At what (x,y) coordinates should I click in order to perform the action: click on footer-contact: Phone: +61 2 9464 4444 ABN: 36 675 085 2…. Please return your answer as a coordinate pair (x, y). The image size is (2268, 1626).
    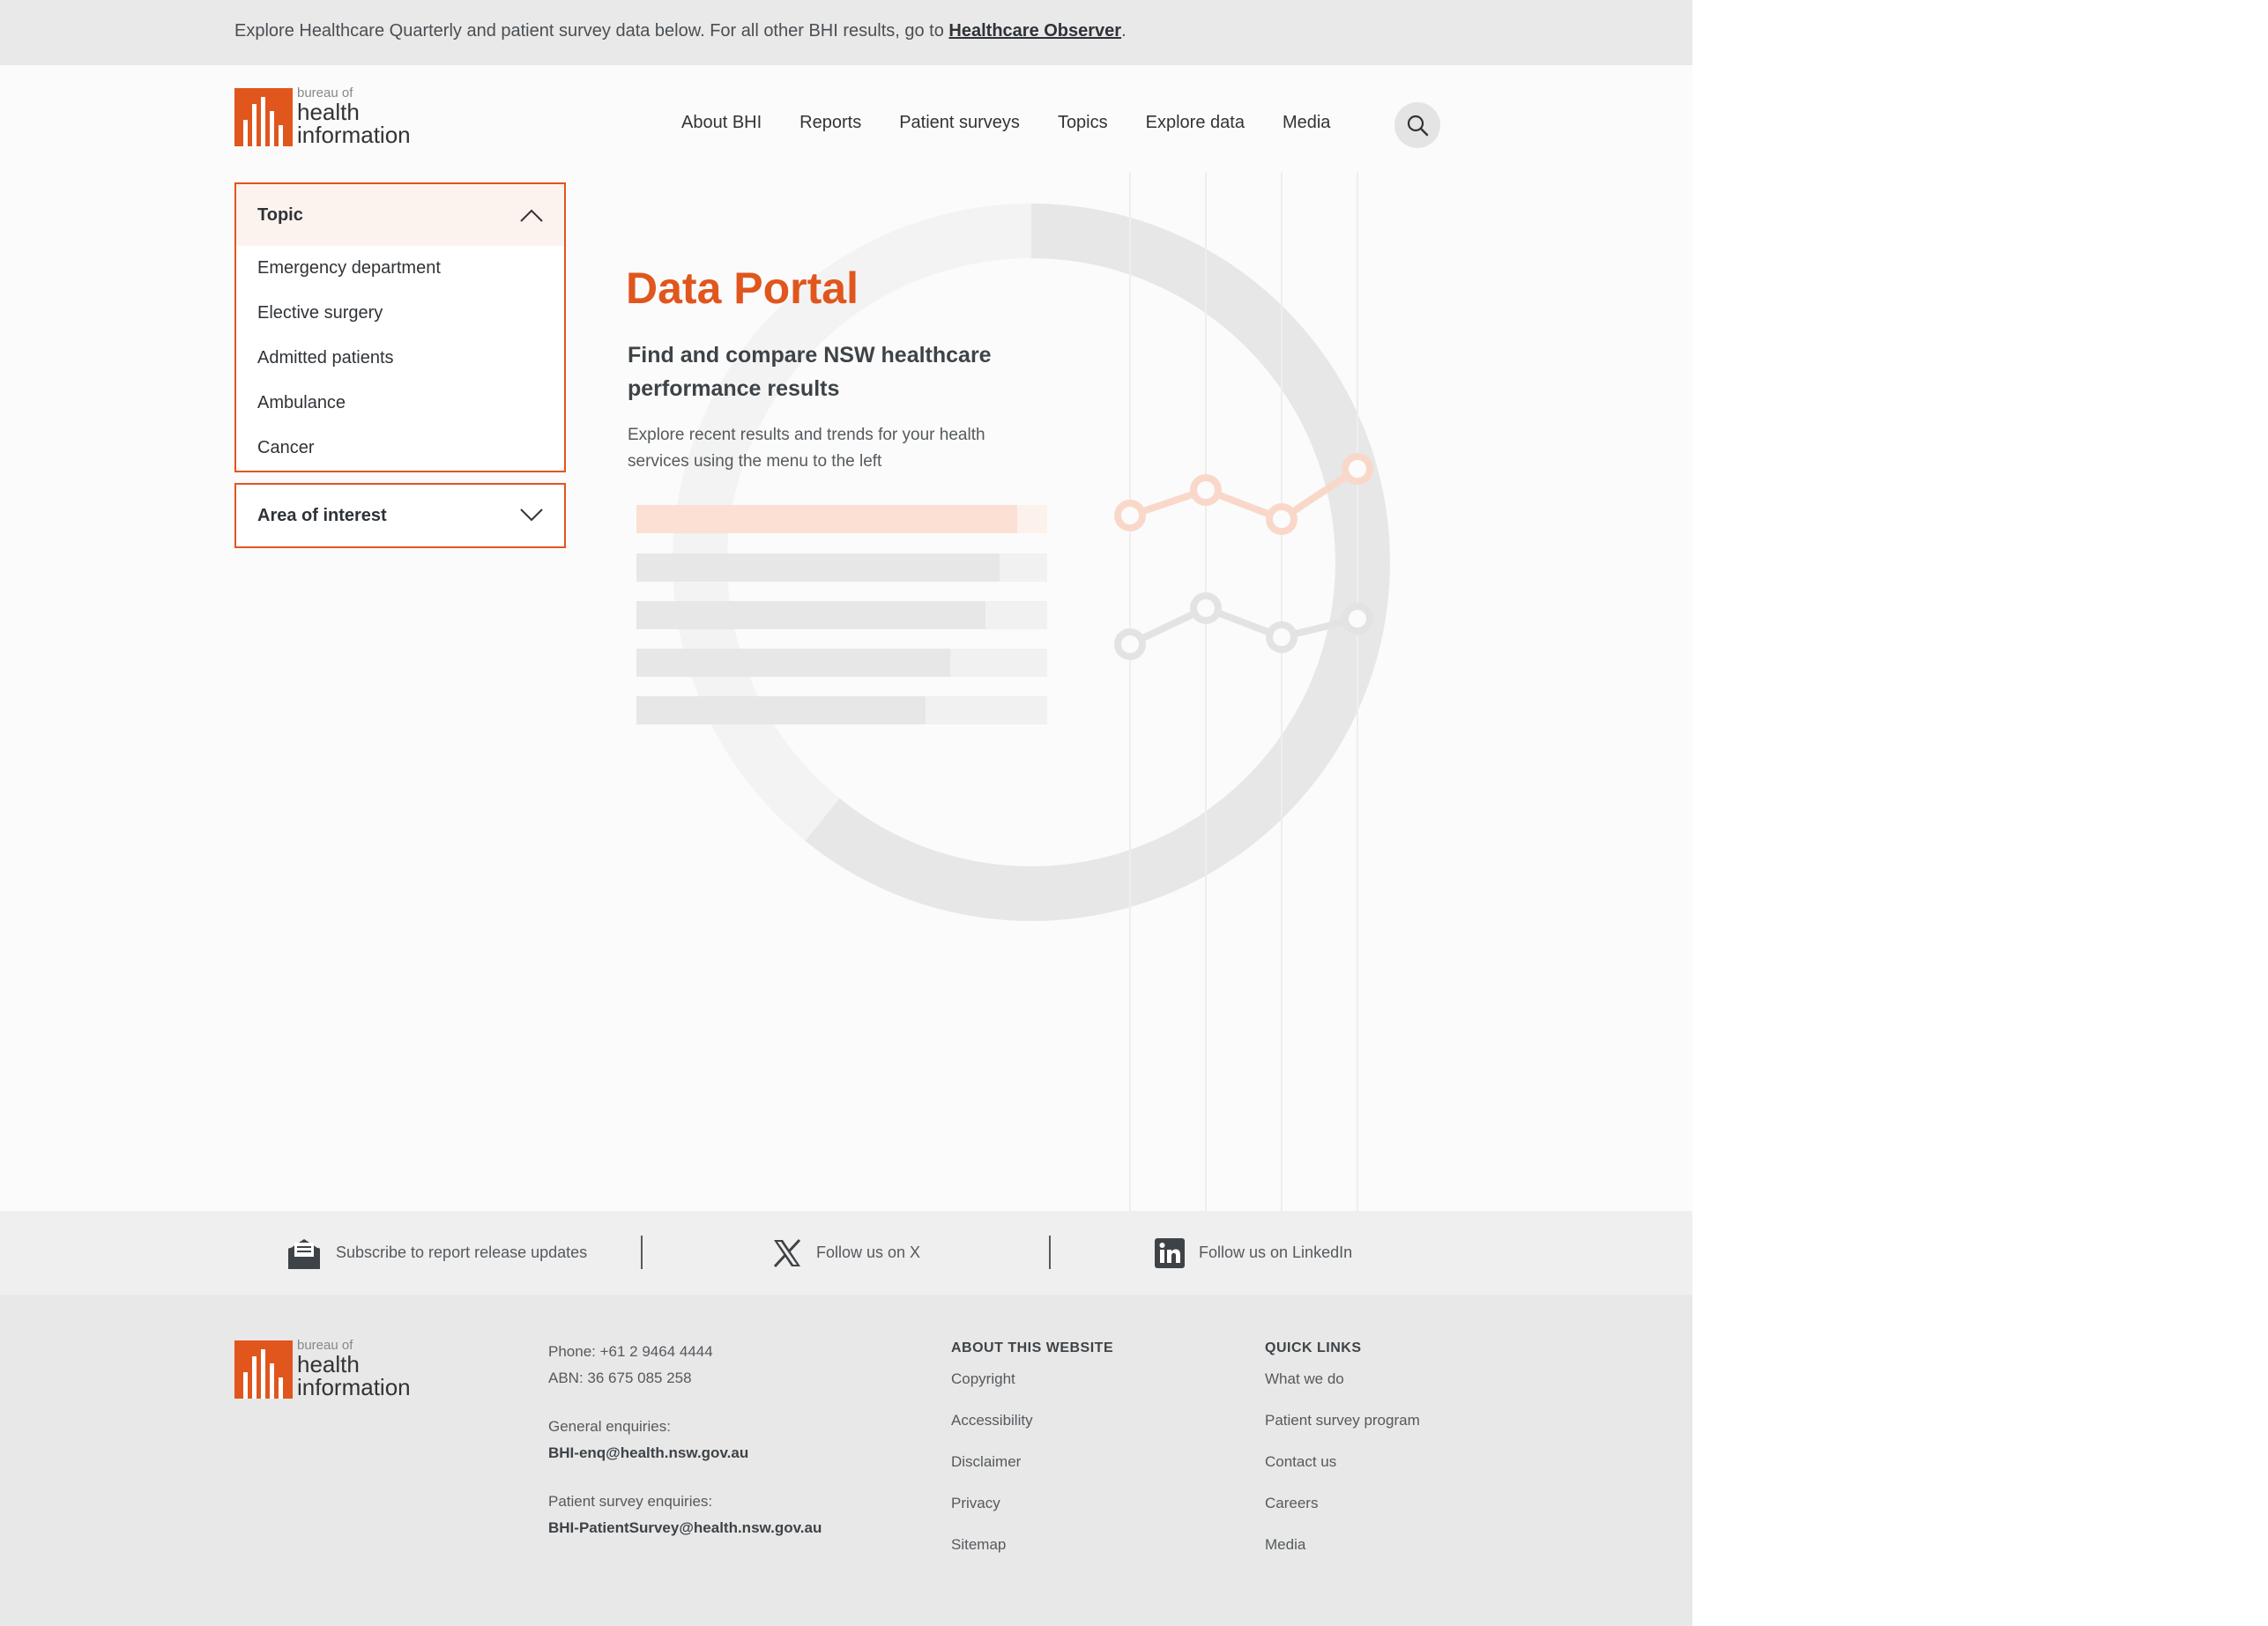
    Looking at the image, I should click on (685, 1440).